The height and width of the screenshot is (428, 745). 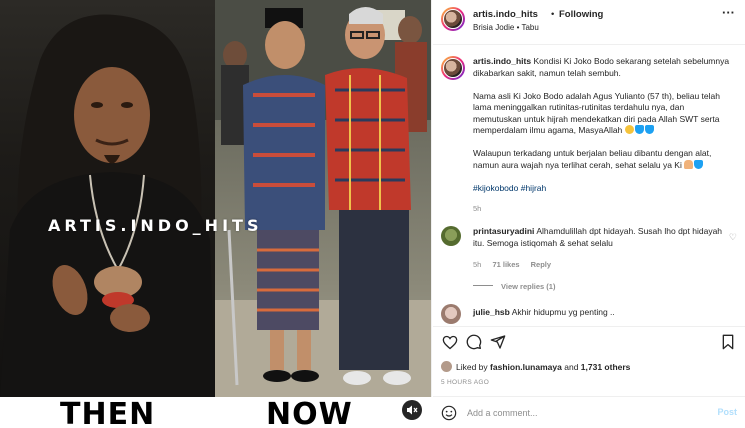 I want to click on like-button, so click(x=450, y=342).